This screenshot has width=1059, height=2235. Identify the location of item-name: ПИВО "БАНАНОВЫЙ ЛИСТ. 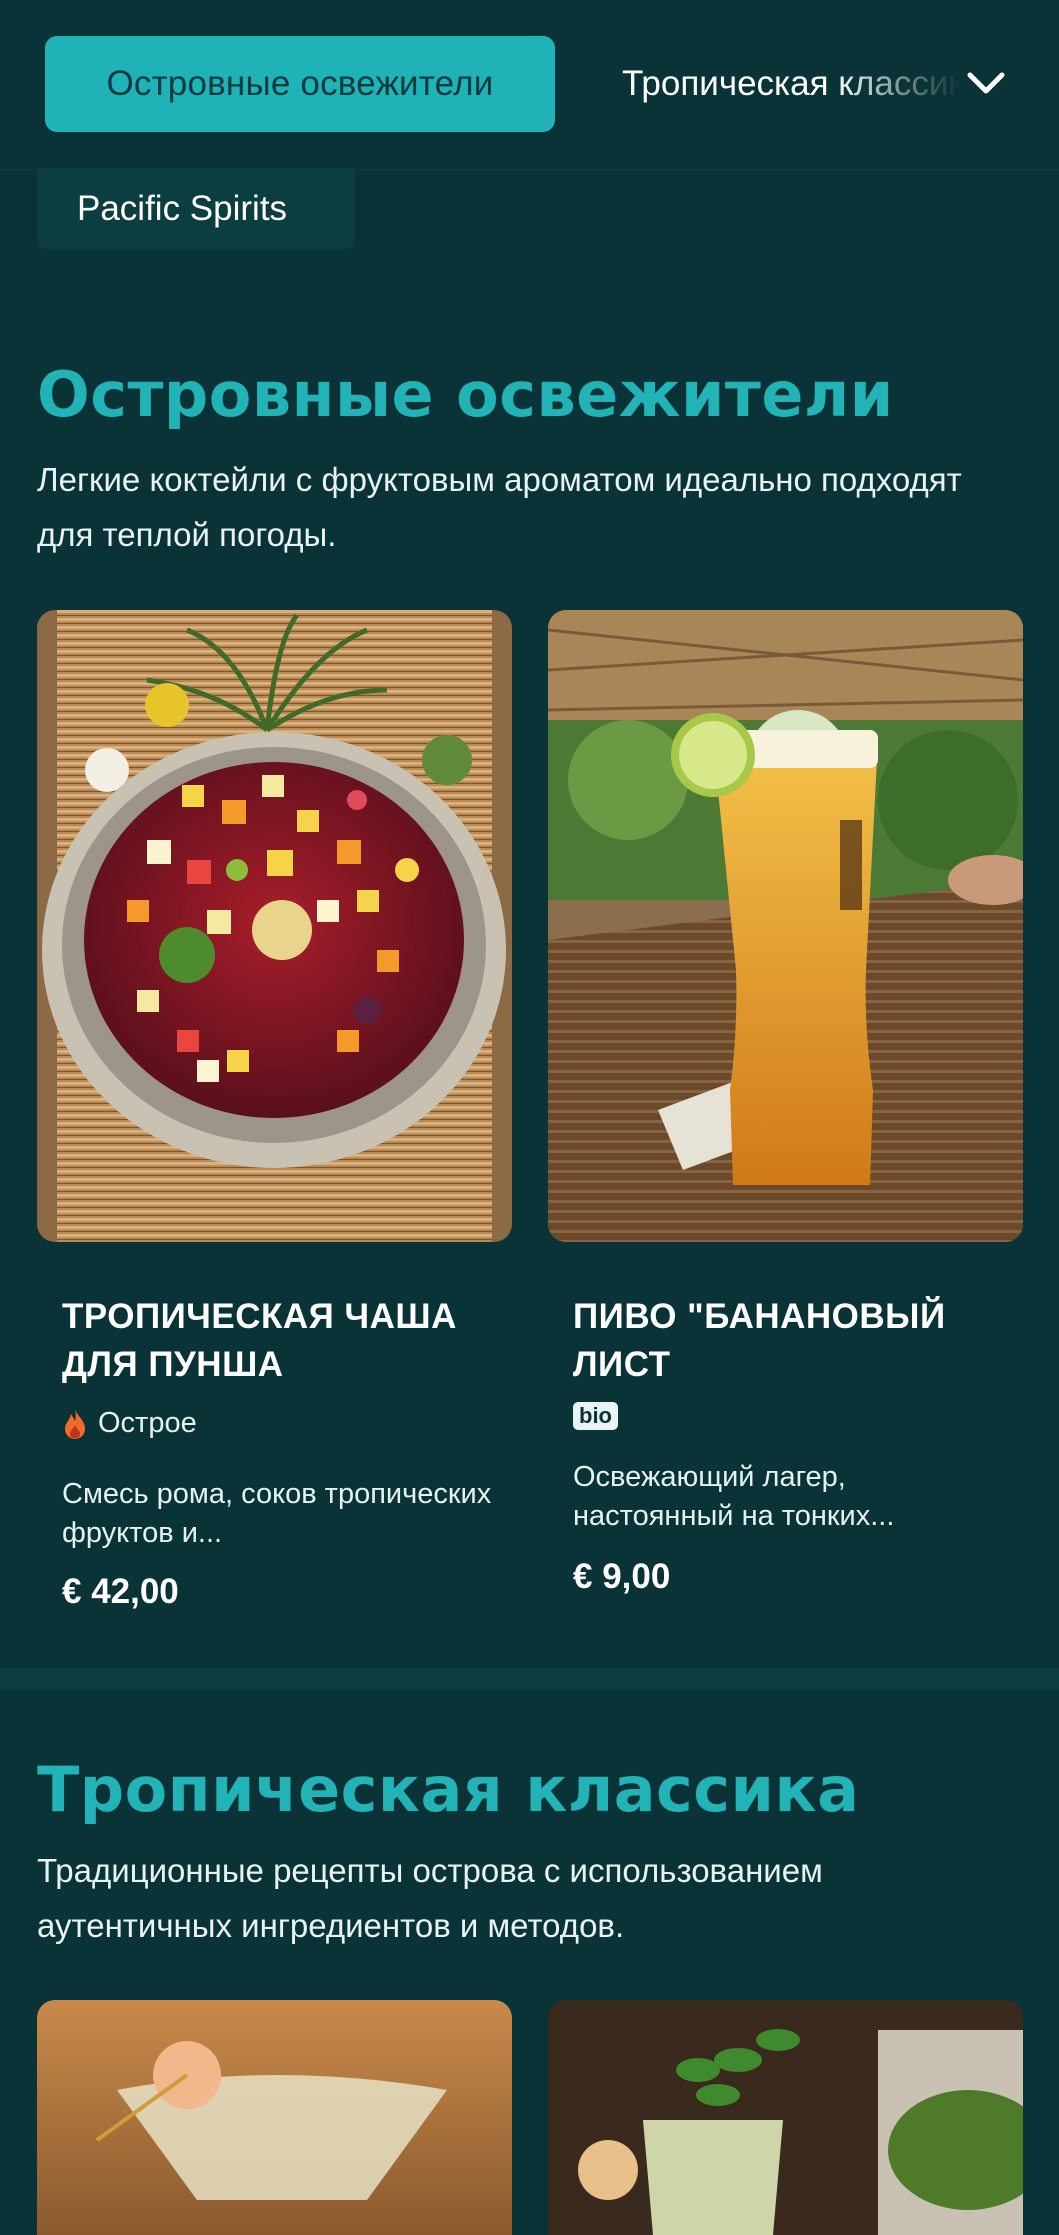
(759, 1340).